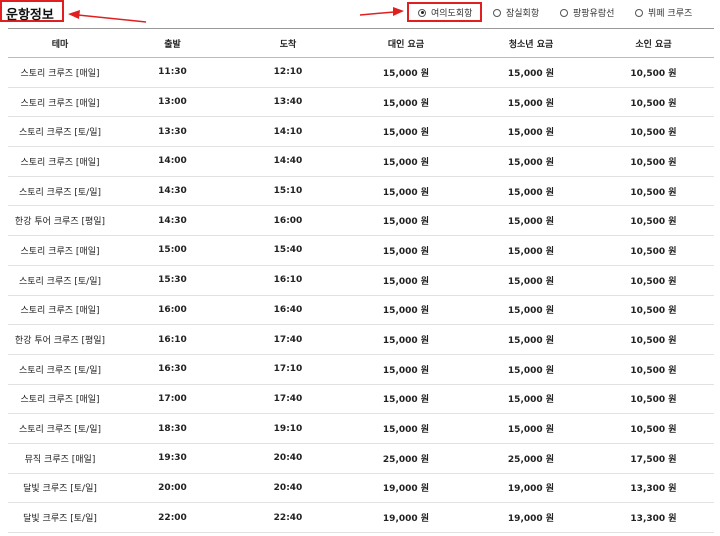 Image resolution: width=720 pixels, height=536 pixels. What do you see at coordinates (60, 517) in the screenshot?
I see `cell-theme: 달빛 크루즈 [토/일]` at bounding box center [60, 517].